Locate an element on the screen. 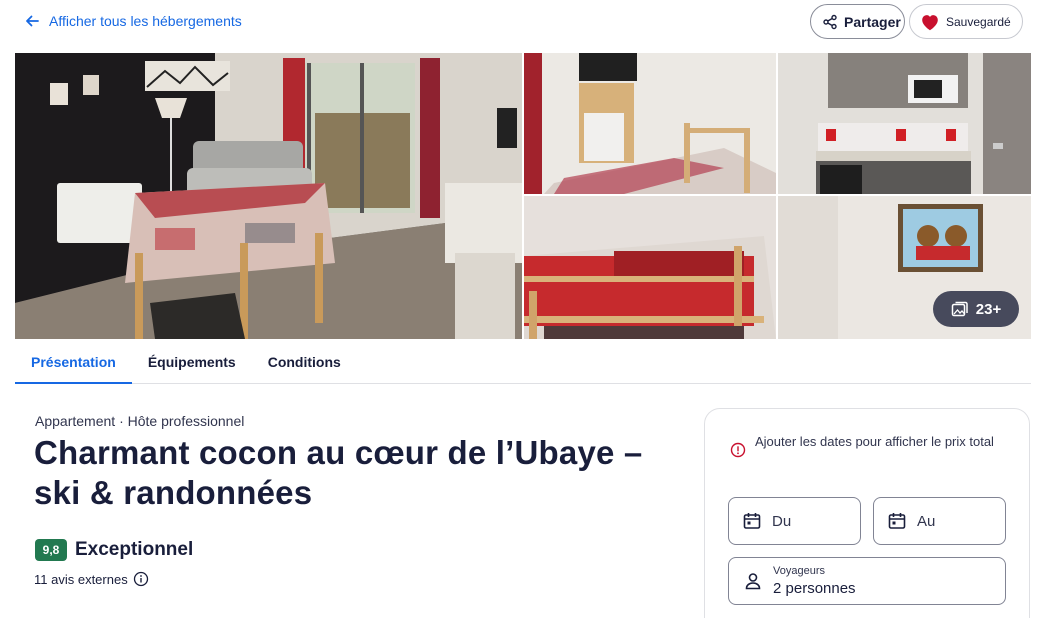  back-link: Afficher tous les hébergements is located at coordinates (133, 21).